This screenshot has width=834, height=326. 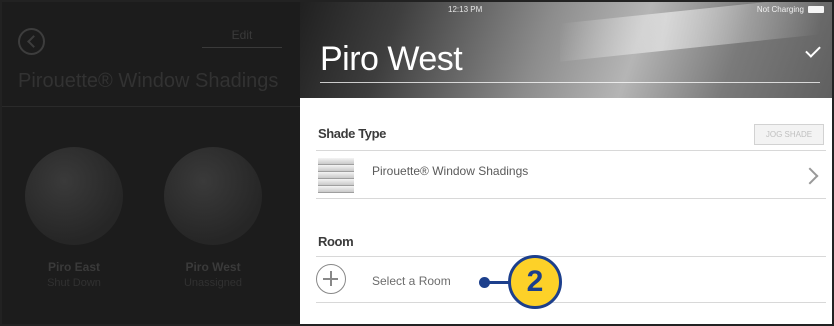 What do you see at coordinates (213, 267) in the screenshot?
I see `shade-card-name: Piro West` at bounding box center [213, 267].